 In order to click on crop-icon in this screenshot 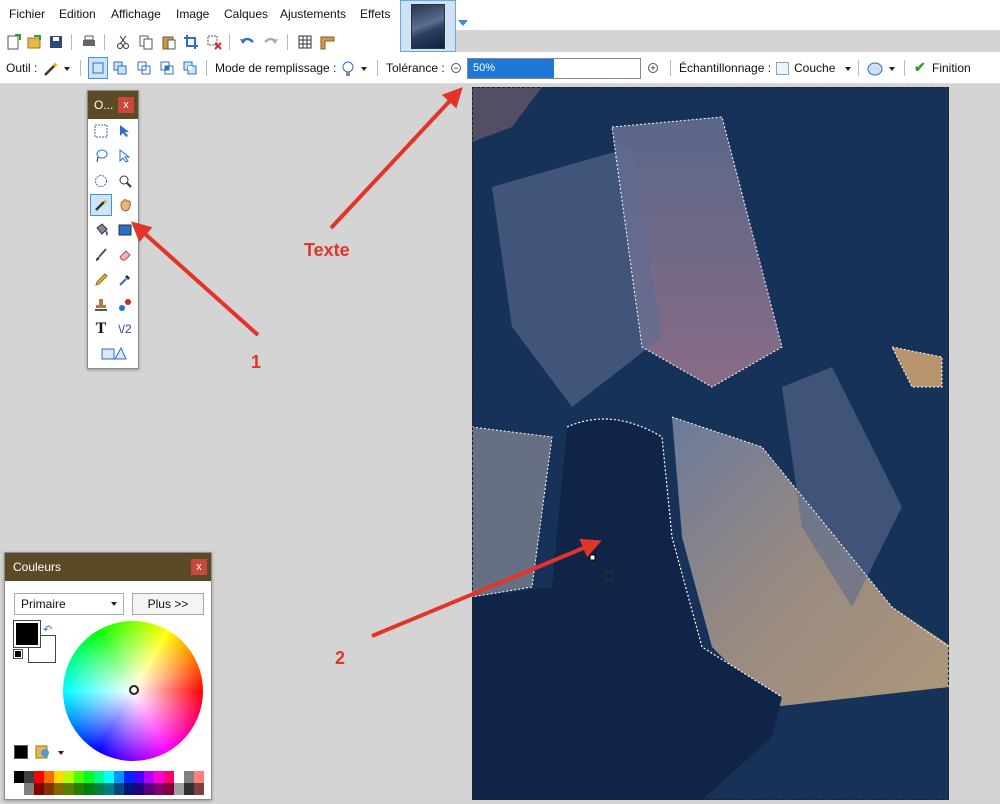, I will do `click(191, 42)`.